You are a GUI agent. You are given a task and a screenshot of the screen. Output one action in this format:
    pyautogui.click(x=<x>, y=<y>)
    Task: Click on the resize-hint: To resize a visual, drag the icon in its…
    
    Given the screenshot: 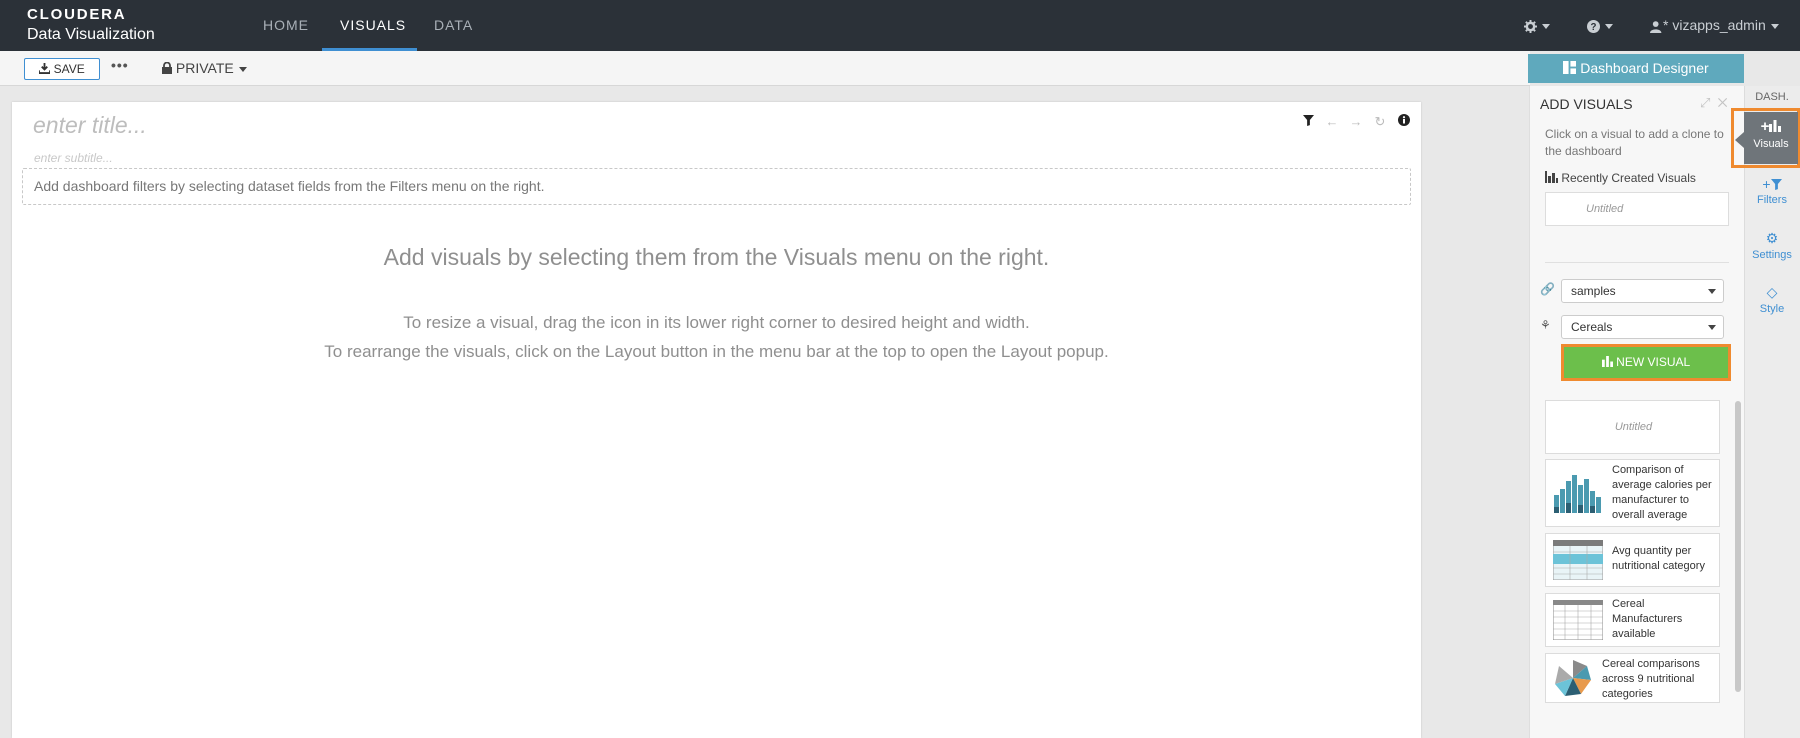 What is the action you would take?
    pyautogui.click(x=716, y=322)
    